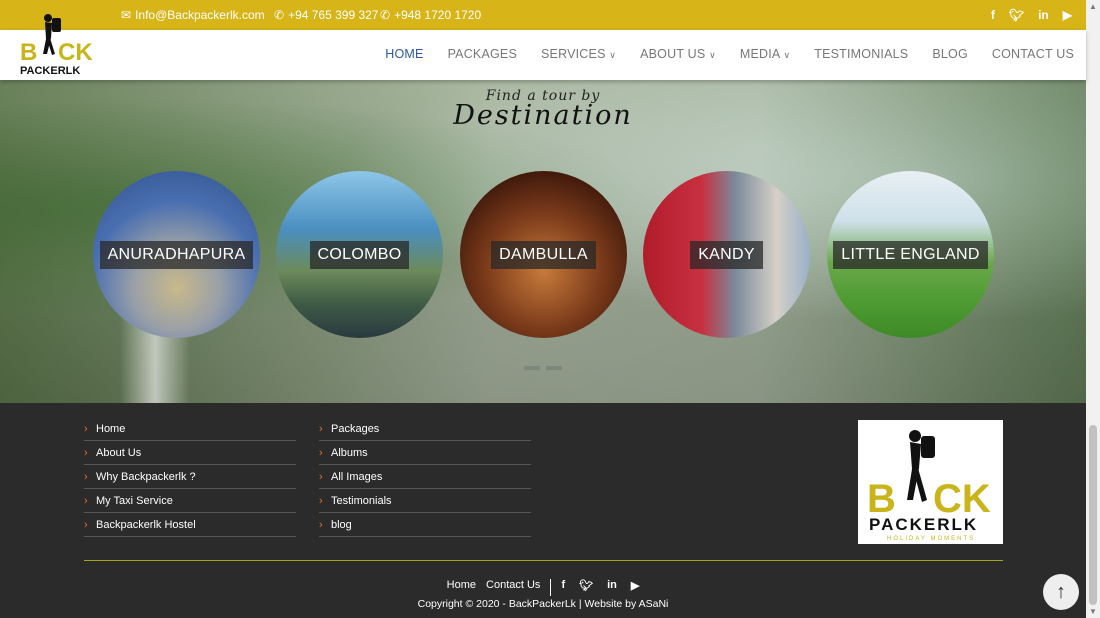 The image size is (1100, 618). What do you see at coordinates (513, 587) in the screenshot?
I see `footer-bottom-link-contact: Contact Us` at bounding box center [513, 587].